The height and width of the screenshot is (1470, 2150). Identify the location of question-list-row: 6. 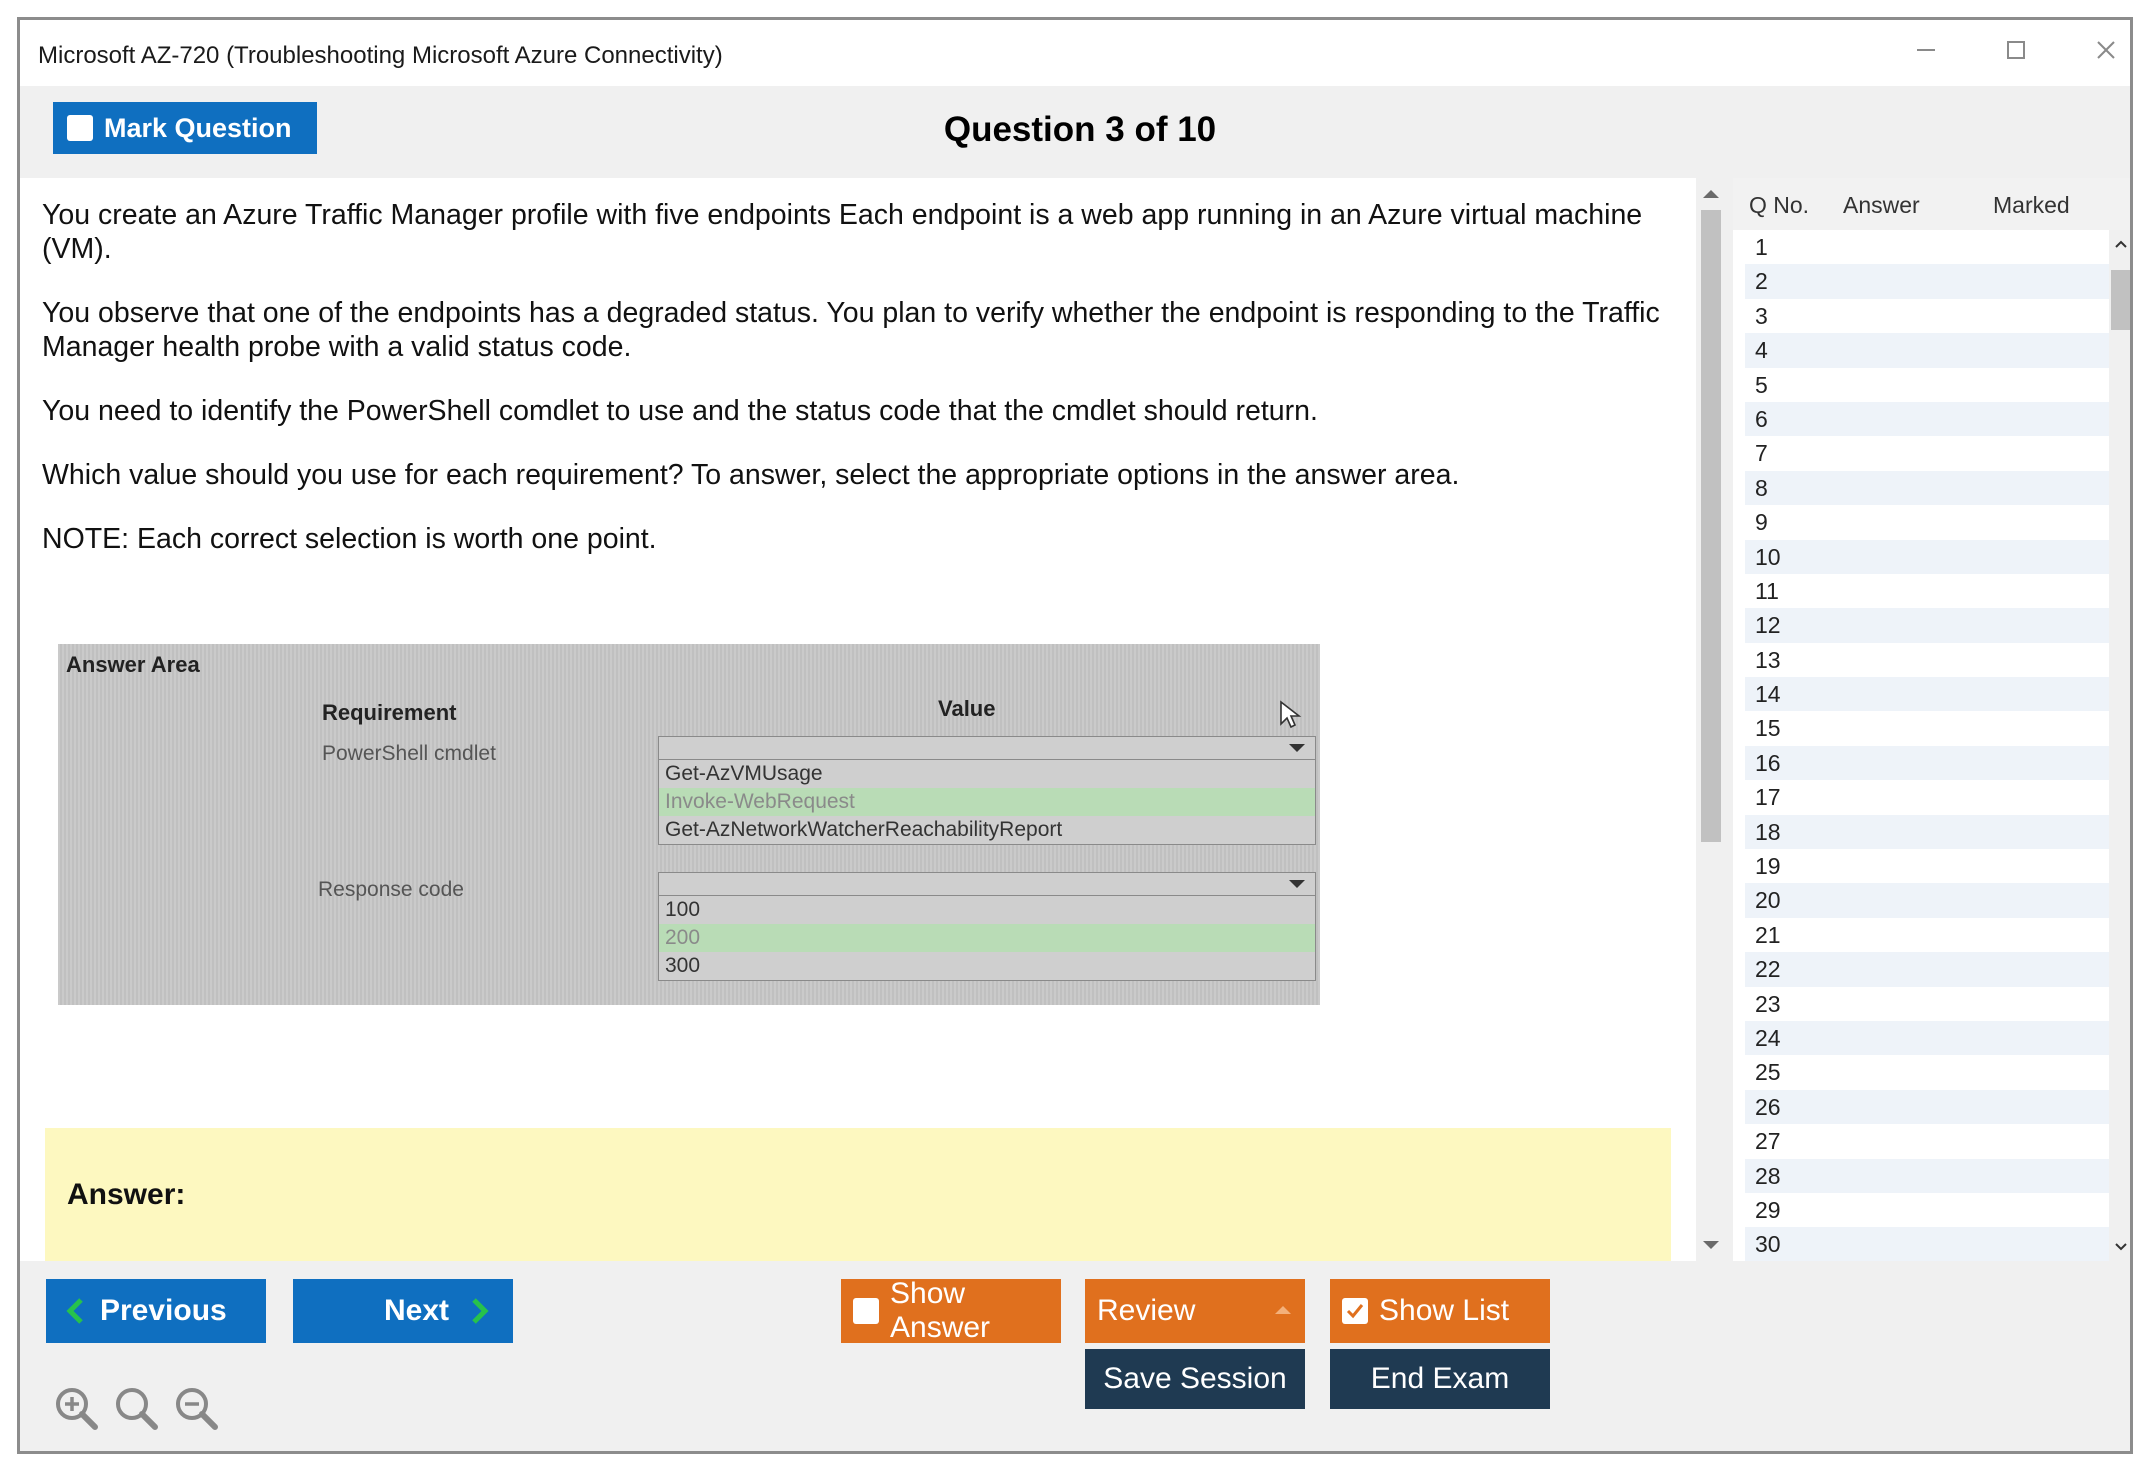
(1927, 419).